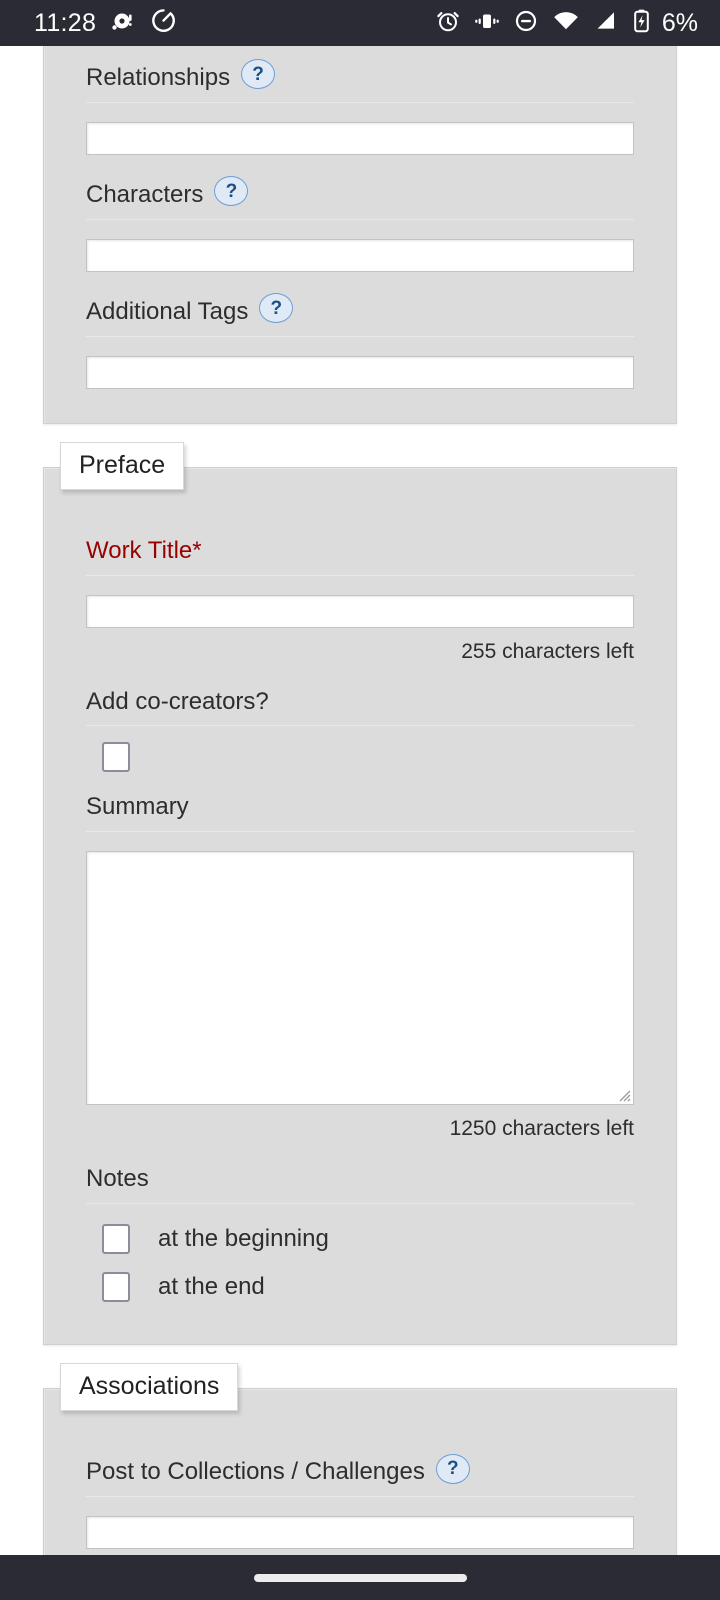 The width and height of the screenshot is (720, 1600). What do you see at coordinates (360, 1532) in the screenshot?
I see `post-to-collections-input` at bounding box center [360, 1532].